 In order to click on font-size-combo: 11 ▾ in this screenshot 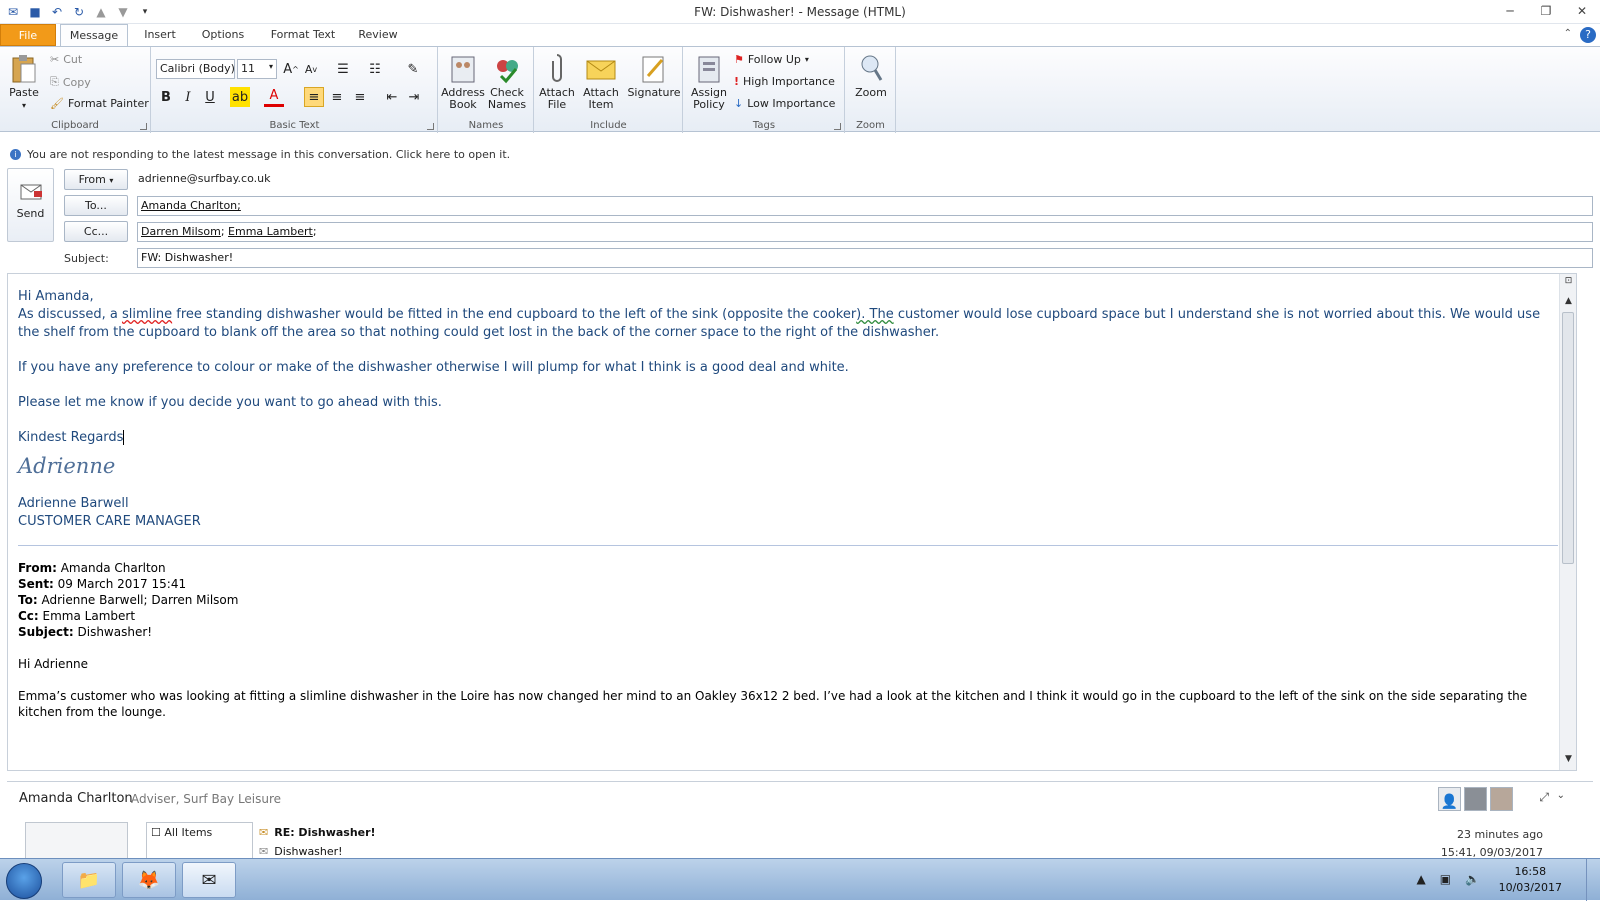, I will do `click(257, 69)`.